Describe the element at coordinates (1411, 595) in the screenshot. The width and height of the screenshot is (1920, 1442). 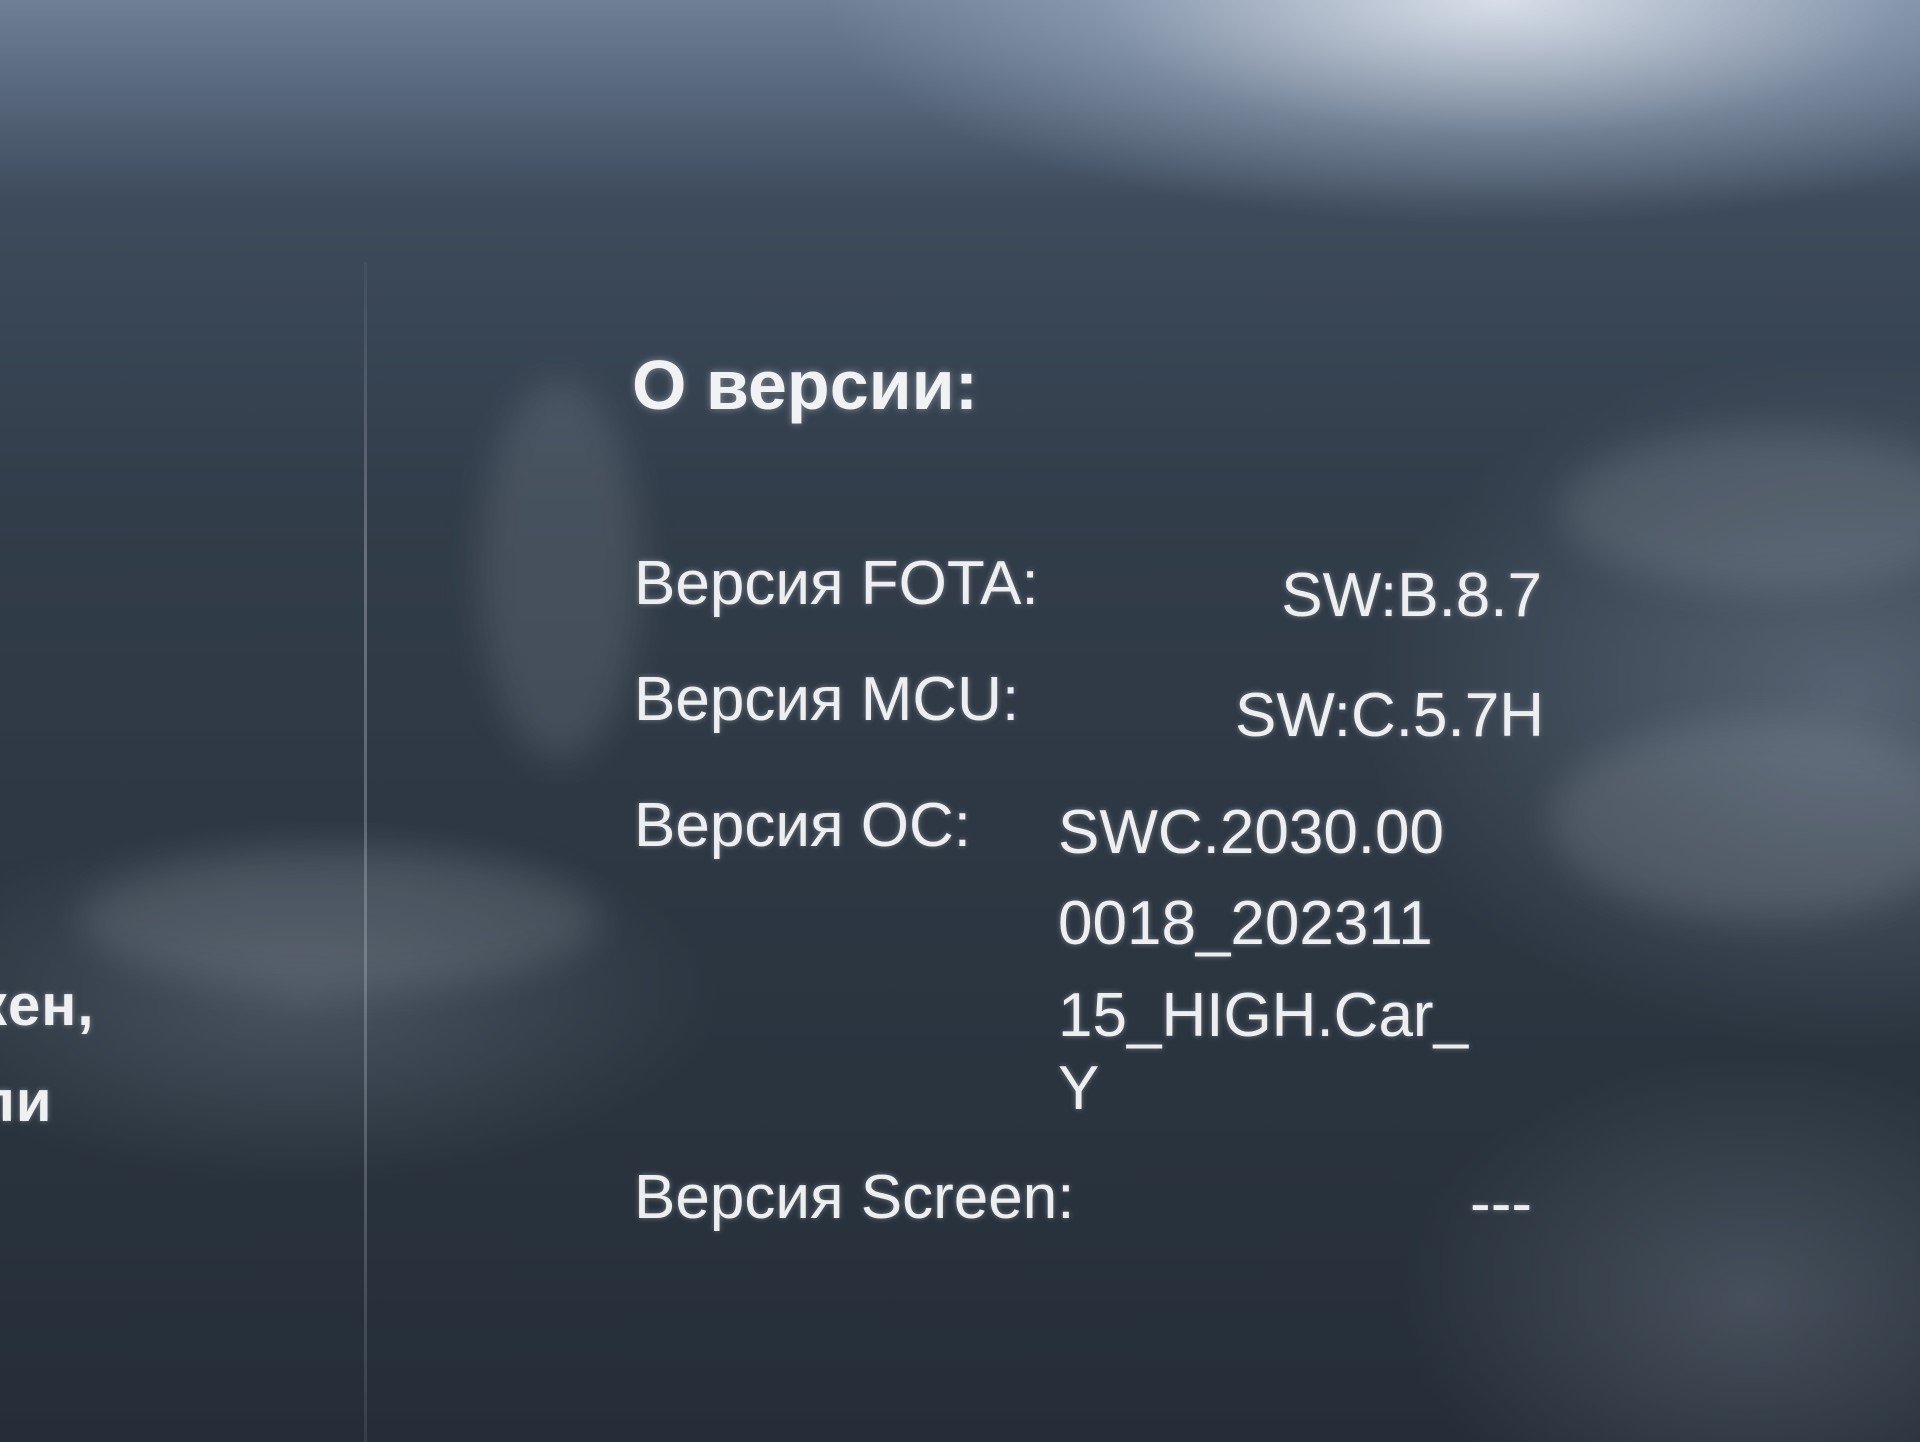
I see `fota-version-value: SW:B.8.7` at that location.